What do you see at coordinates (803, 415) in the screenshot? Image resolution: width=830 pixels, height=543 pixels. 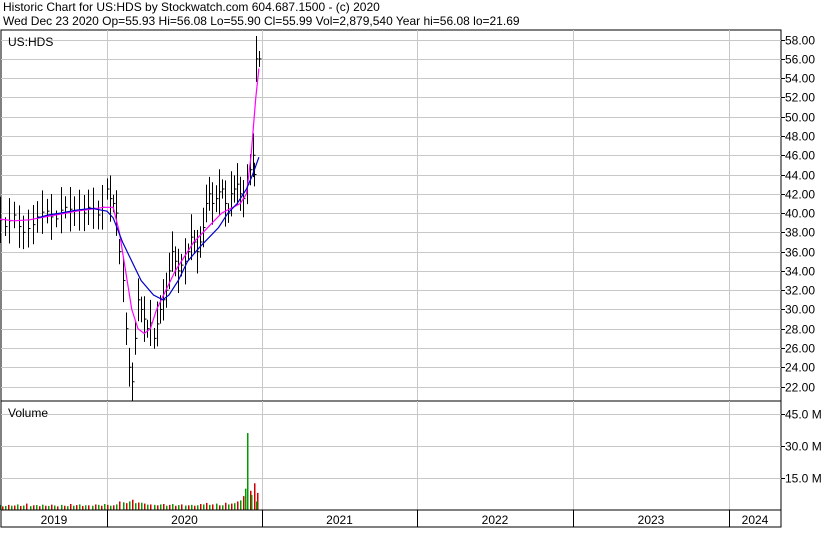 I see `volume-tick-label: 45.0 M` at bounding box center [803, 415].